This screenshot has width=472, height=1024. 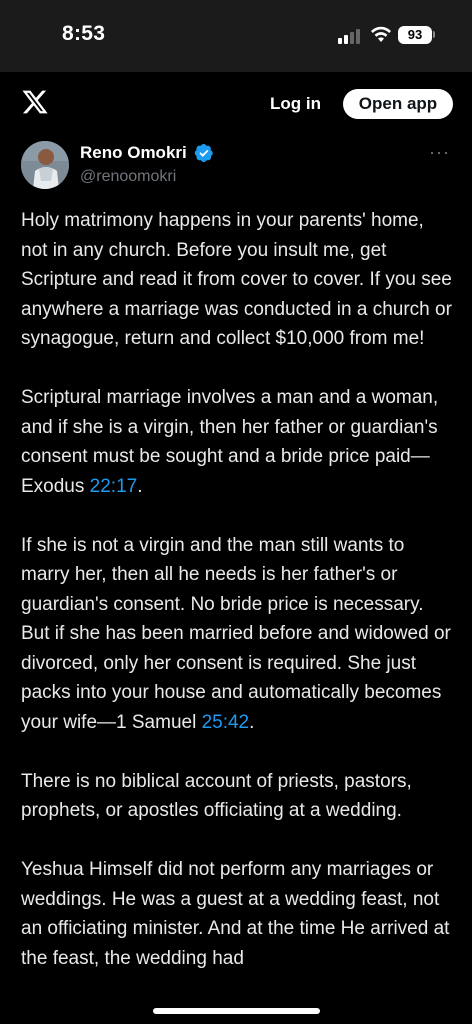 What do you see at coordinates (434, 34) in the screenshot?
I see `battery-tip` at bounding box center [434, 34].